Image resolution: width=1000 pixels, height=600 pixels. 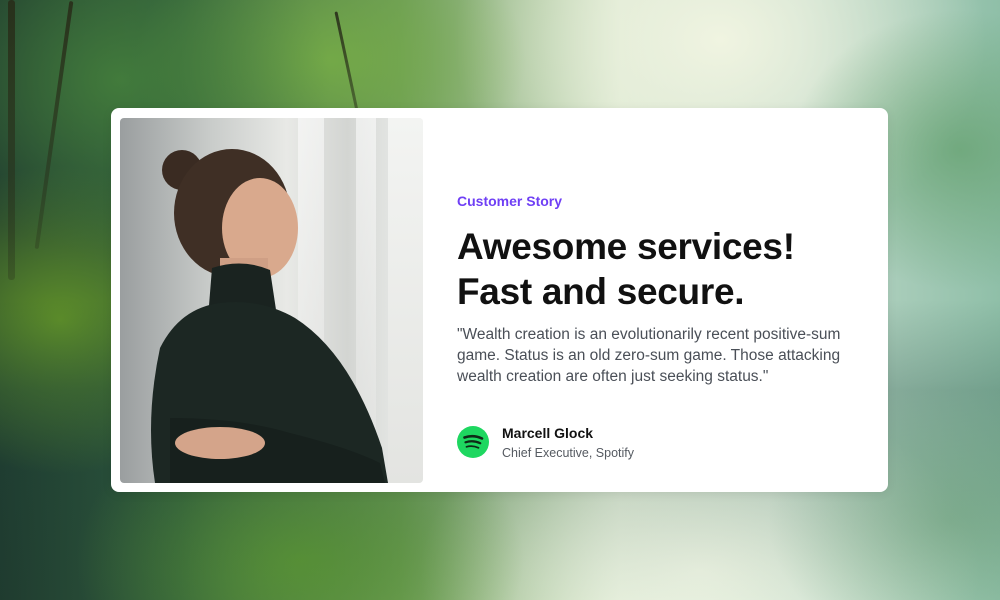 I want to click on author-role: Chief Executive, Spotify, so click(x=568, y=453).